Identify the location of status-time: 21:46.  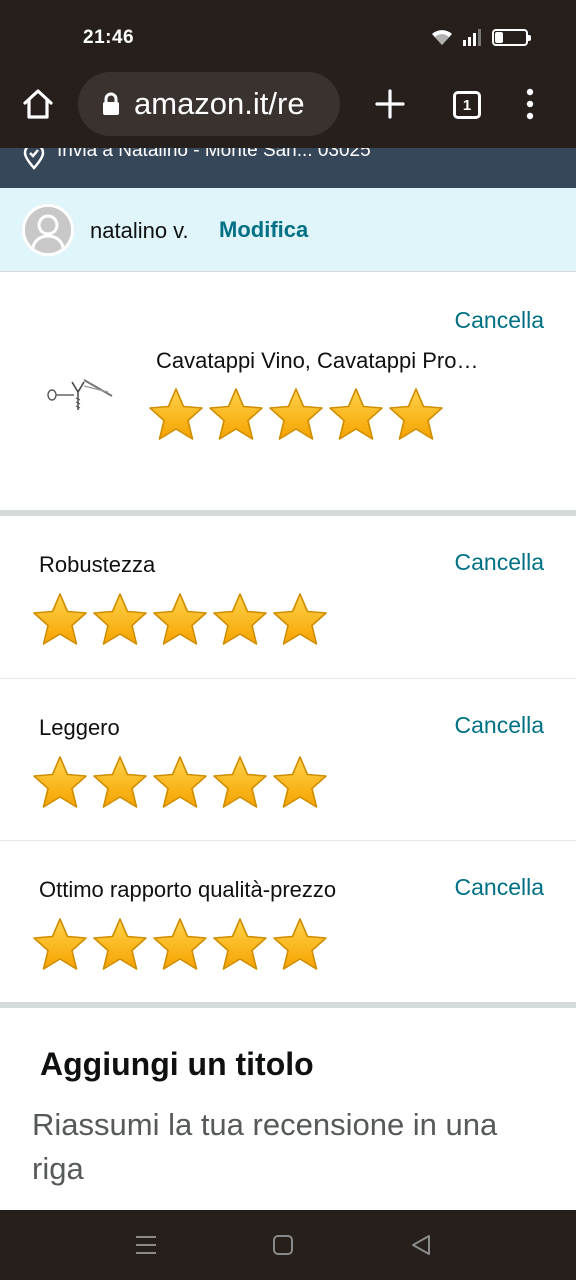
(109, 37).